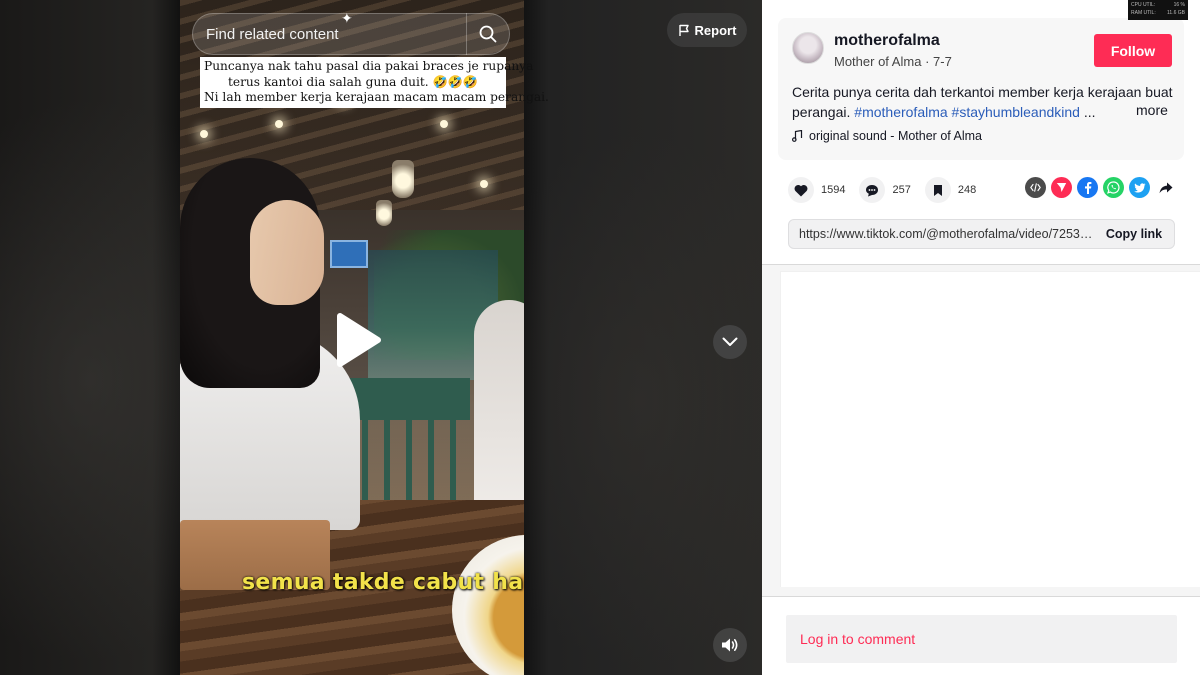  Describe the element at coordinates (808, 48) in the screenshot. I see `avatar` at that location.